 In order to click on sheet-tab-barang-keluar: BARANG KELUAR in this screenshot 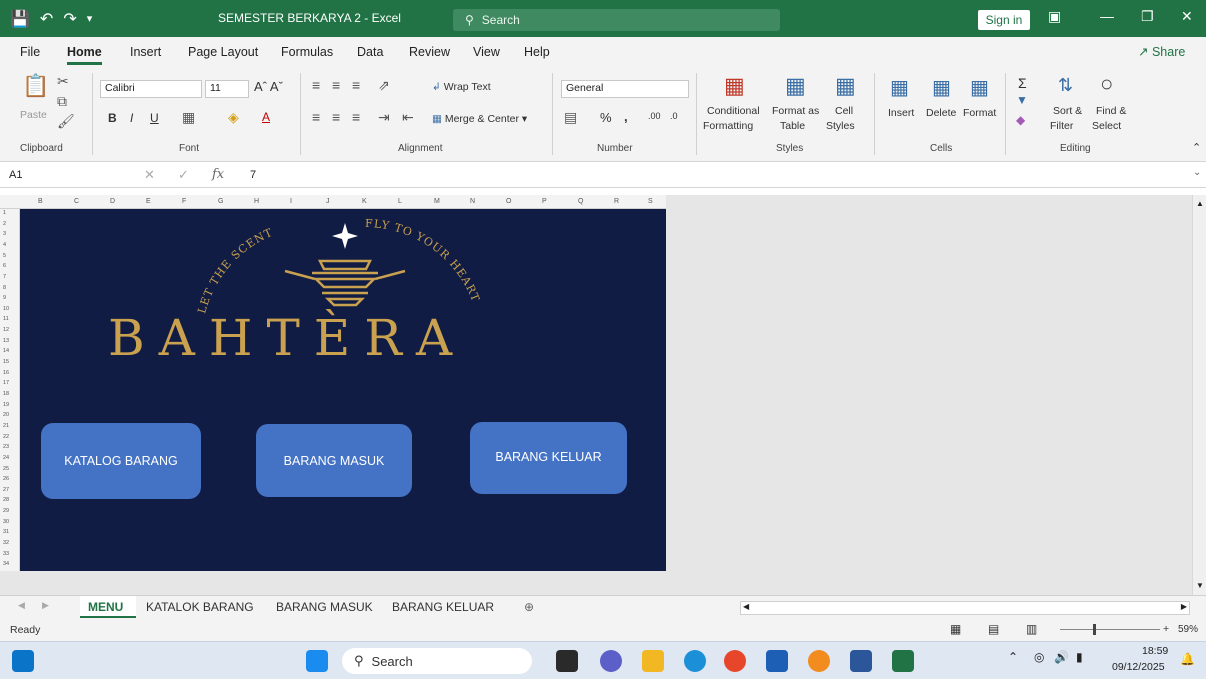, I will do `click(443, 607)`.